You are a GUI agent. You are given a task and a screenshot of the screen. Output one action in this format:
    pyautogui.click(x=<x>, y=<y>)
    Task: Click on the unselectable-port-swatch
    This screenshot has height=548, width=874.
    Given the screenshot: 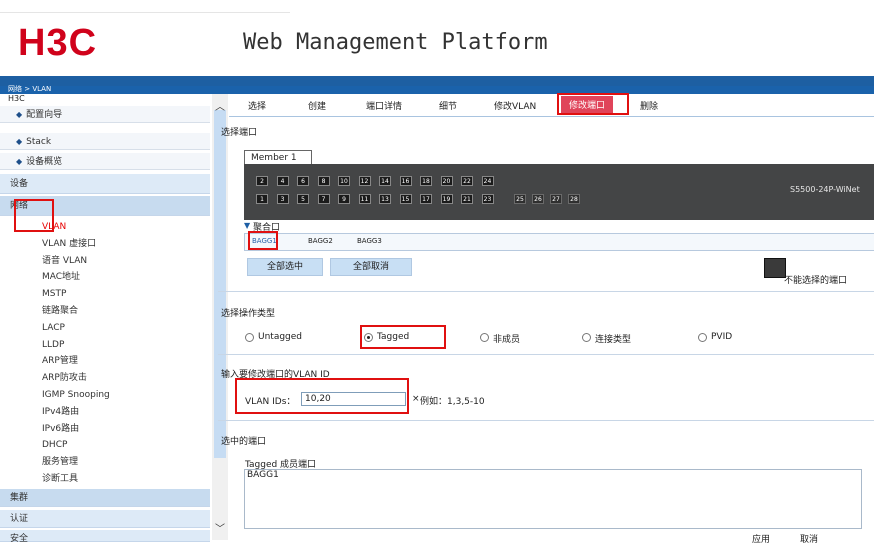 What is the action you would take?
    pyautogui.click(x=775, y=268)
    